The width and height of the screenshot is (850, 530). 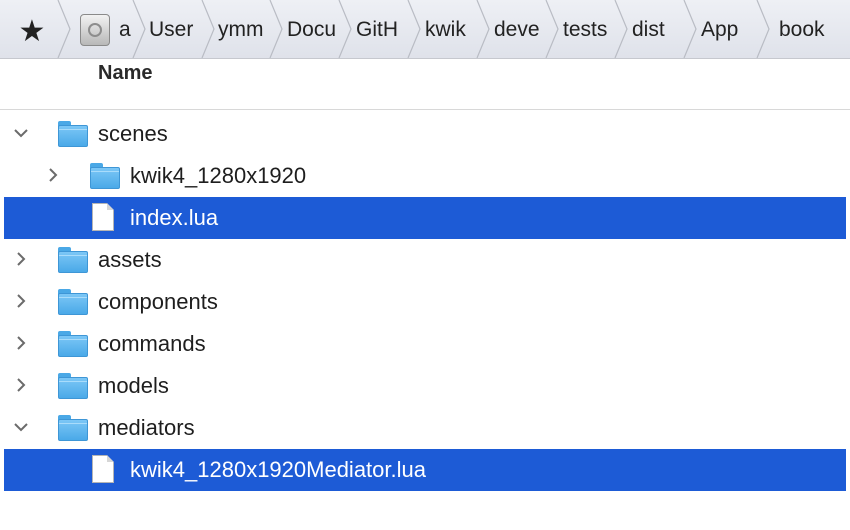 What do you see at coordinates (152, 343) in the screenshot?
I see `item-label: commands` at bounding box center [152, 343].